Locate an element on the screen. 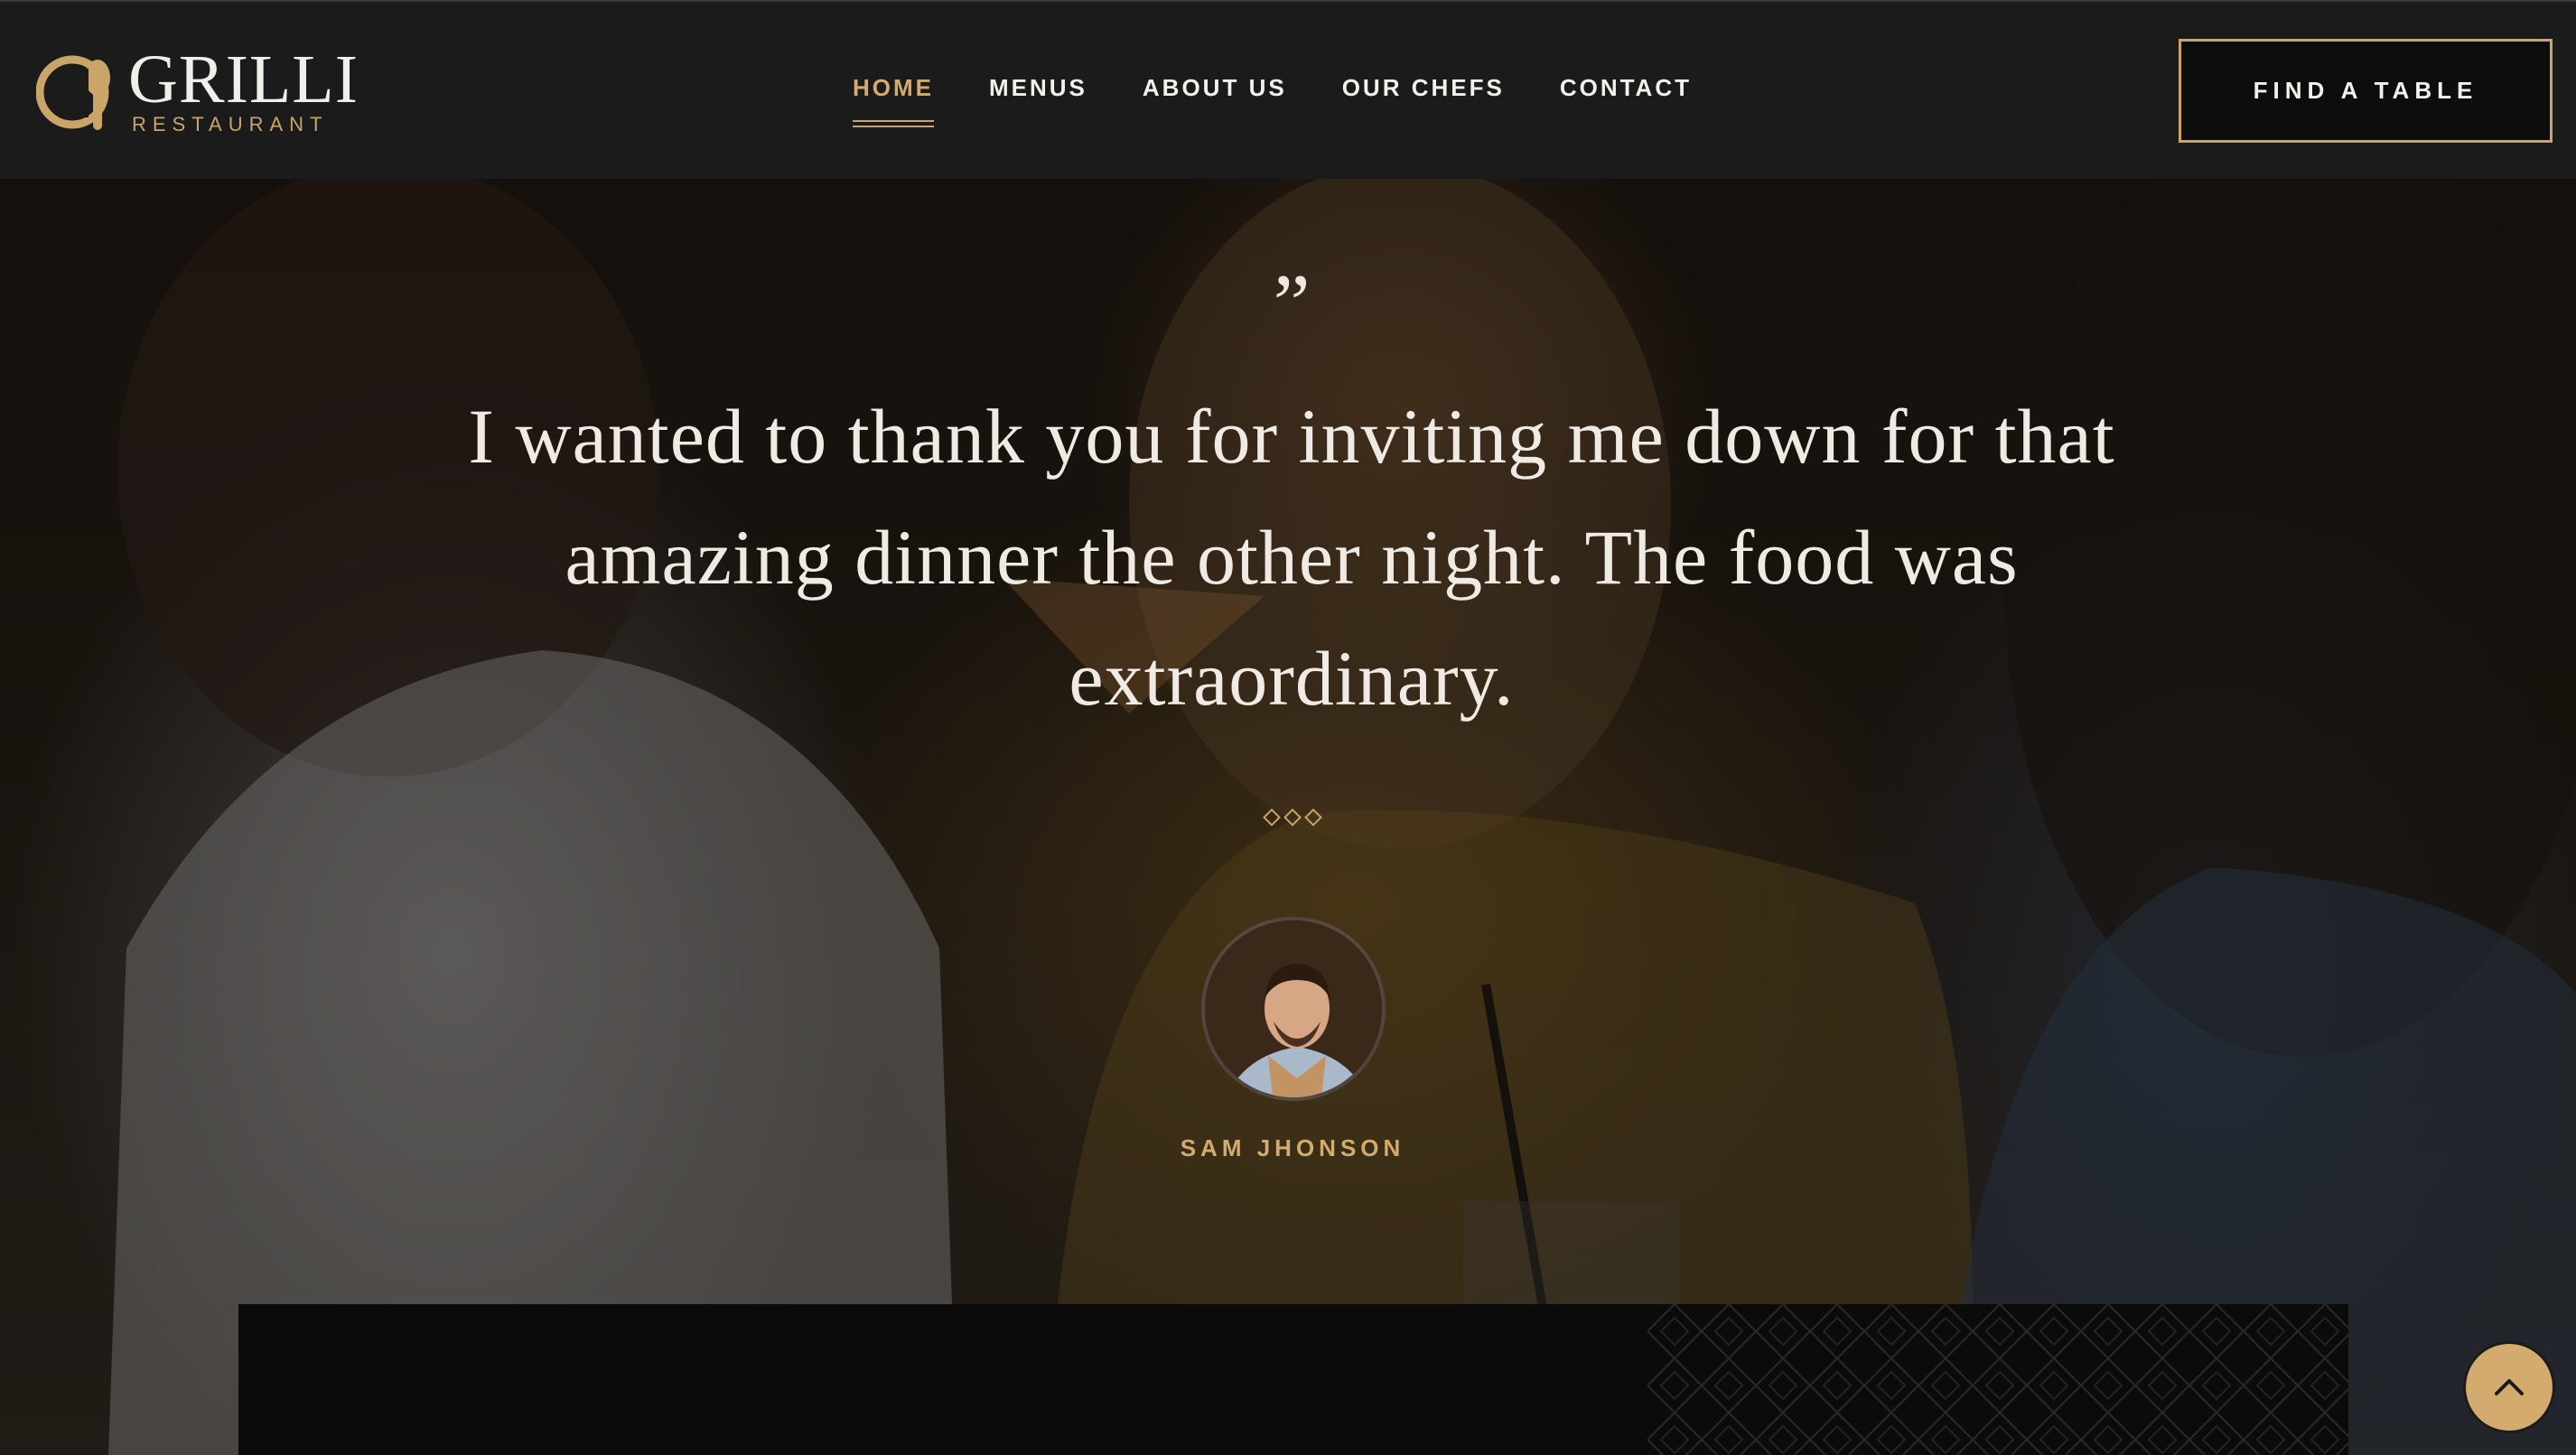 This screenshot has height=1455, width=2576. nav-item-menus: MENUS is located at coordinates (1038, 101).